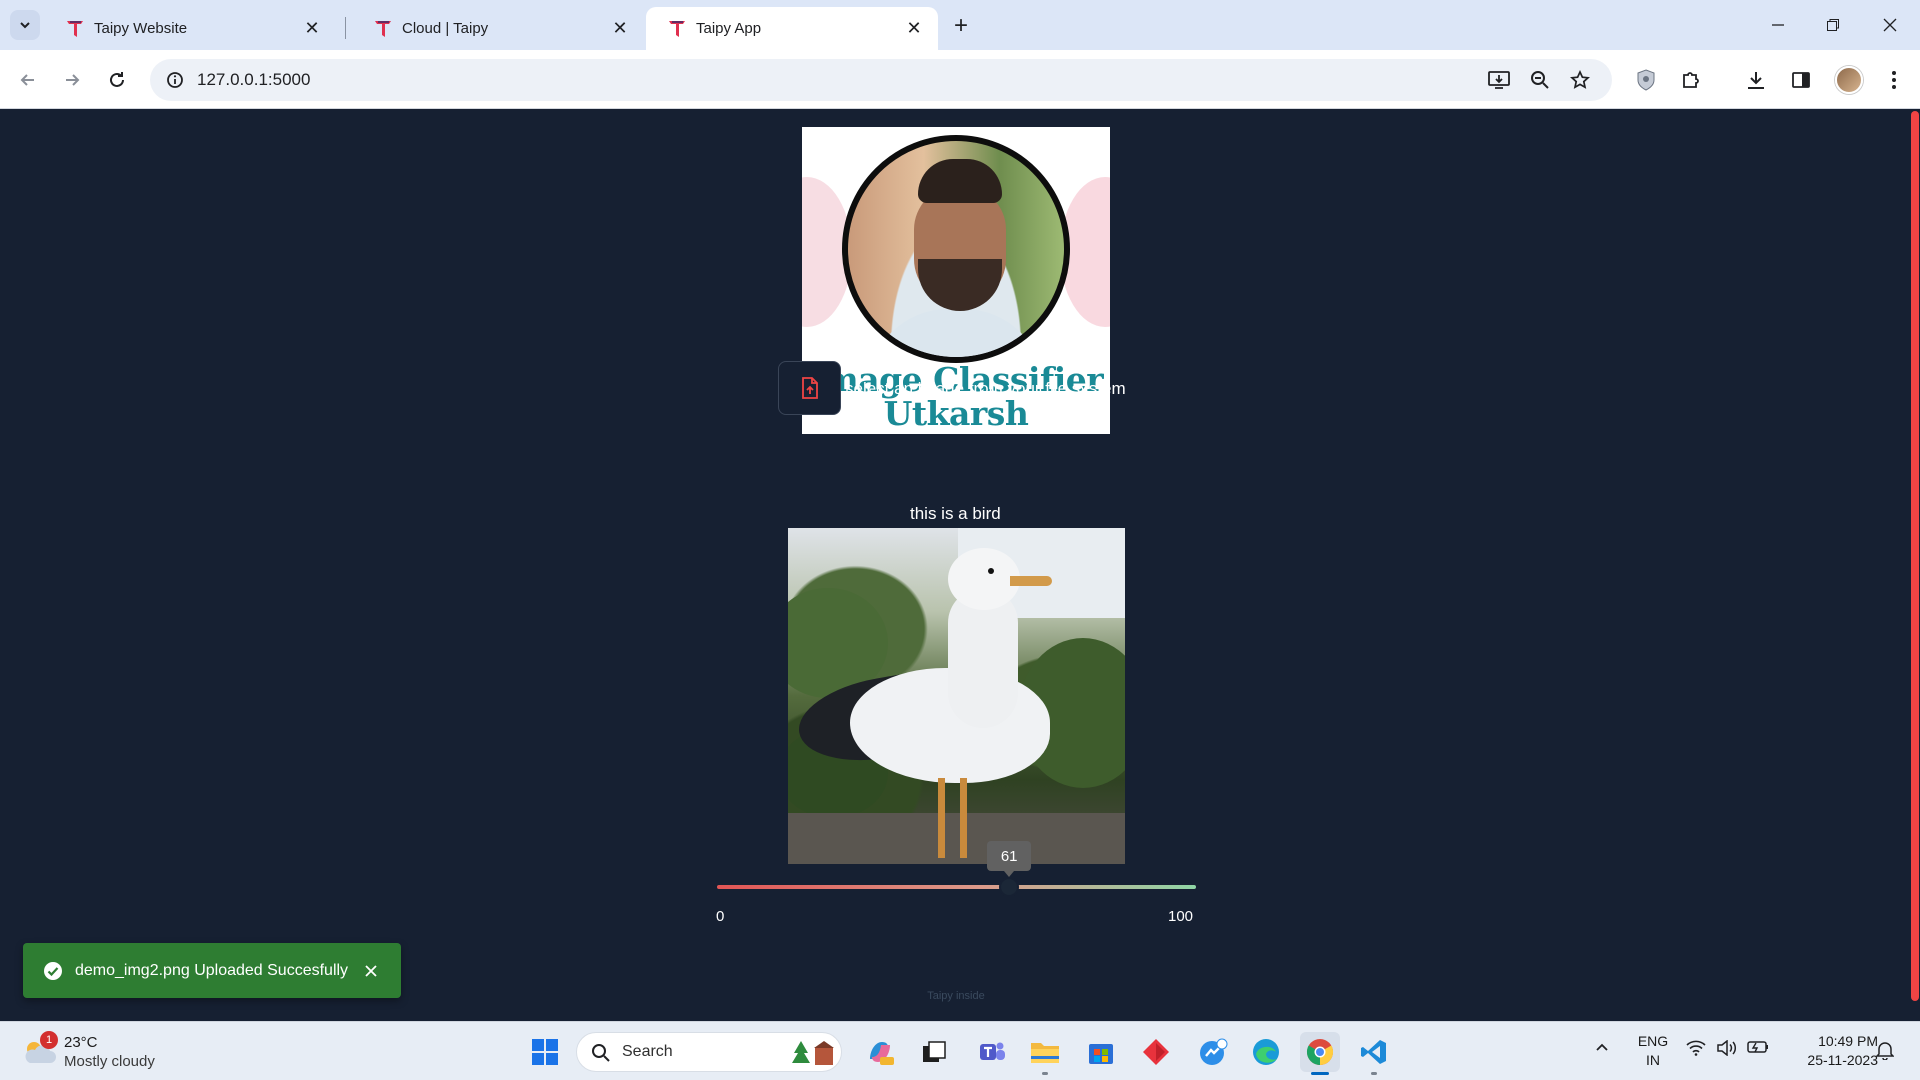  What do you see at coordinates (1653, 1051) in the screenshot?
I see `language-indicator: ENG IN` at bounding box center [1653, 1051].